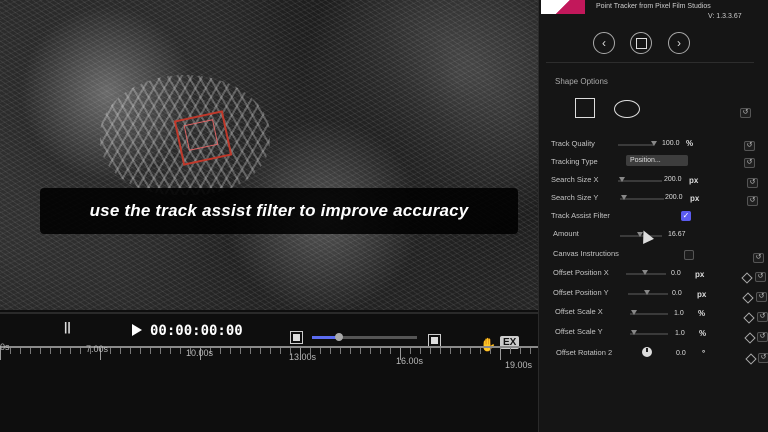  I want to click on ruler-label: 13.00s, so click(303, 357).